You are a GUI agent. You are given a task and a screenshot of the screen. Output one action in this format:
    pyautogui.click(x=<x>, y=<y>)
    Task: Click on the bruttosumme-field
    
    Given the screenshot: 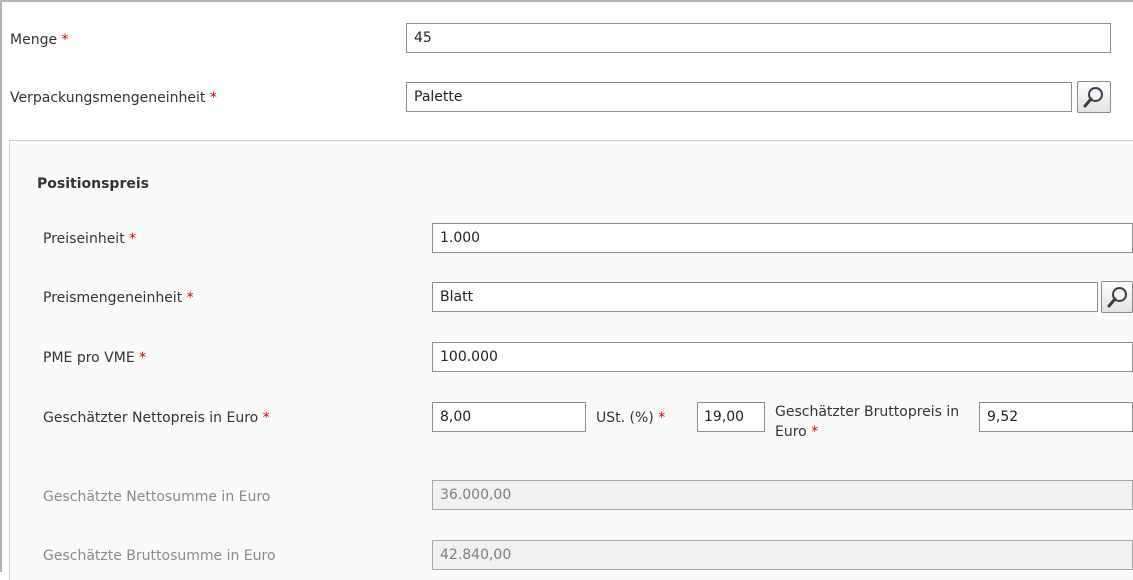 What is the action you would take?
    pyautogui.click(x=782, y=555)
    